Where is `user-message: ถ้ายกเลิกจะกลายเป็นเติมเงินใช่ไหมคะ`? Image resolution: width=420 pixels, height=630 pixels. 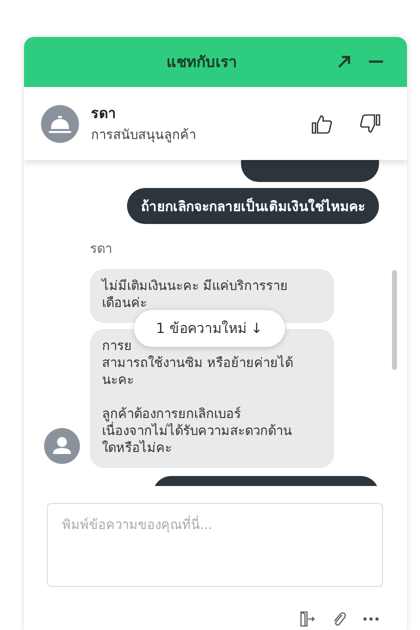
user-message: ถ้ายกเลิกจะกลายเป็นเติมเงินใช่ไหมคะ is located at coordinates (253, 206).